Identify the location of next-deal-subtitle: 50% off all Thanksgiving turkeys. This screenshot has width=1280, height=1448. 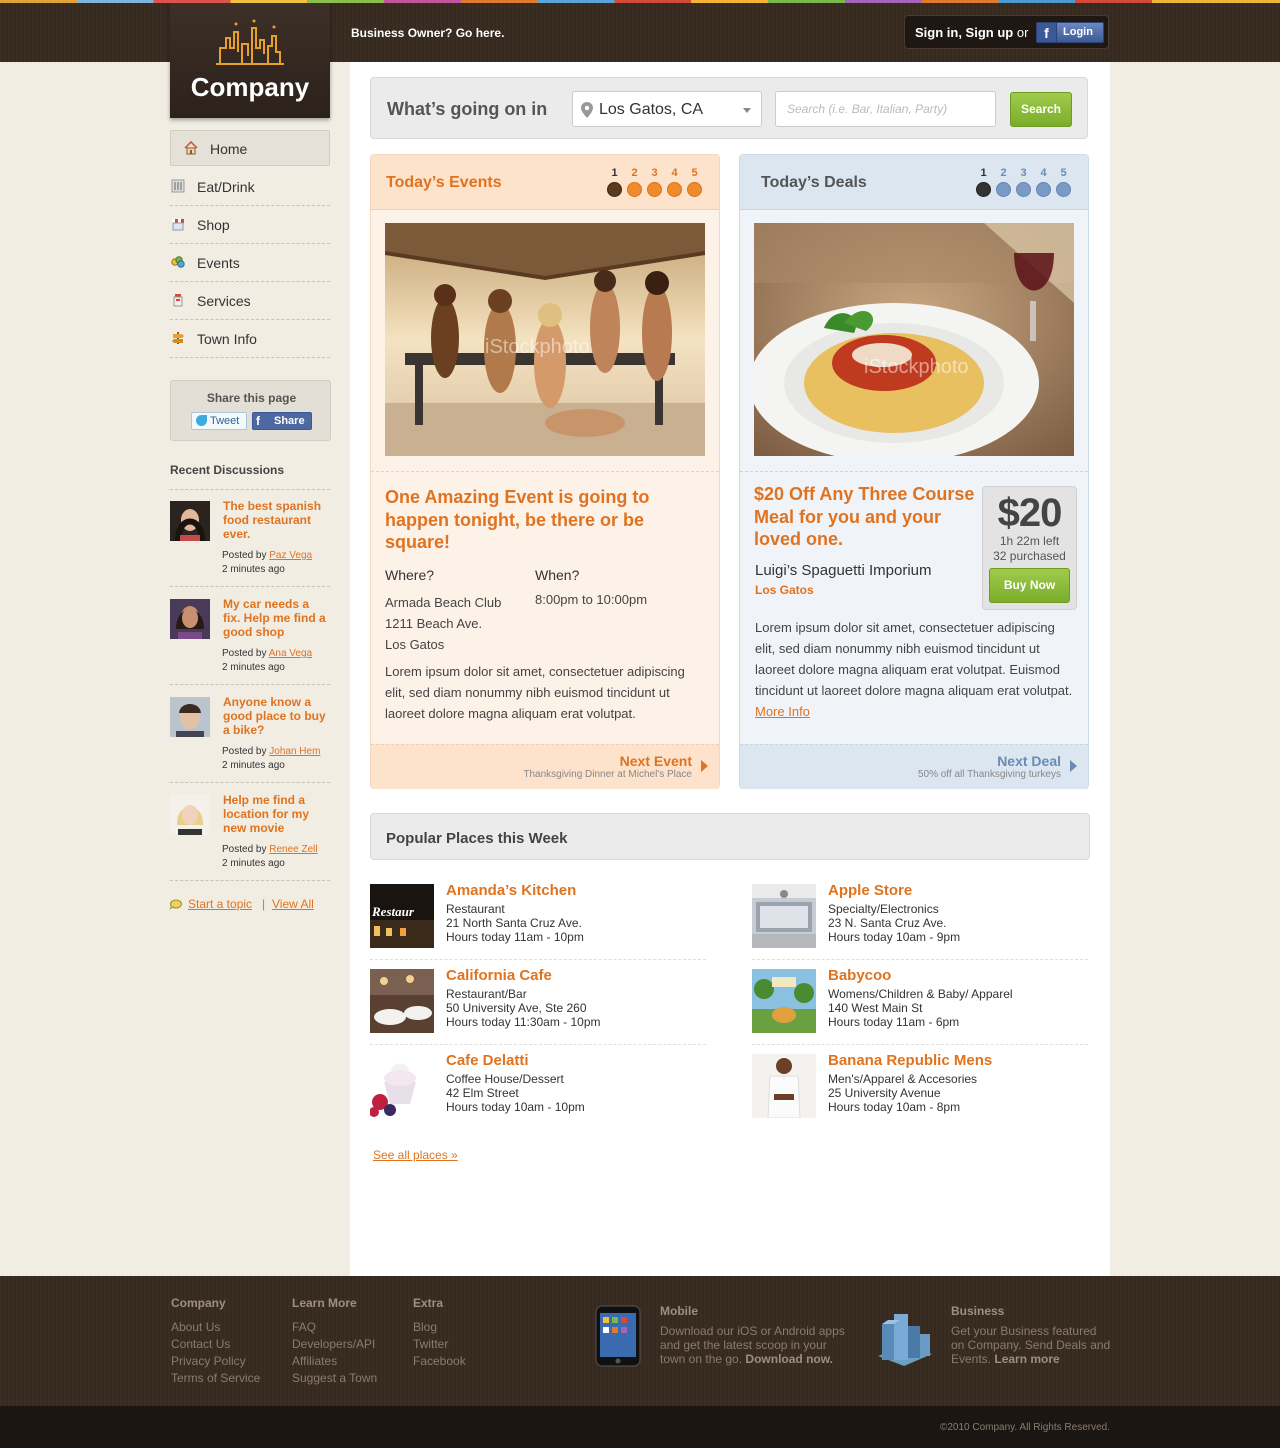
(989, 774).